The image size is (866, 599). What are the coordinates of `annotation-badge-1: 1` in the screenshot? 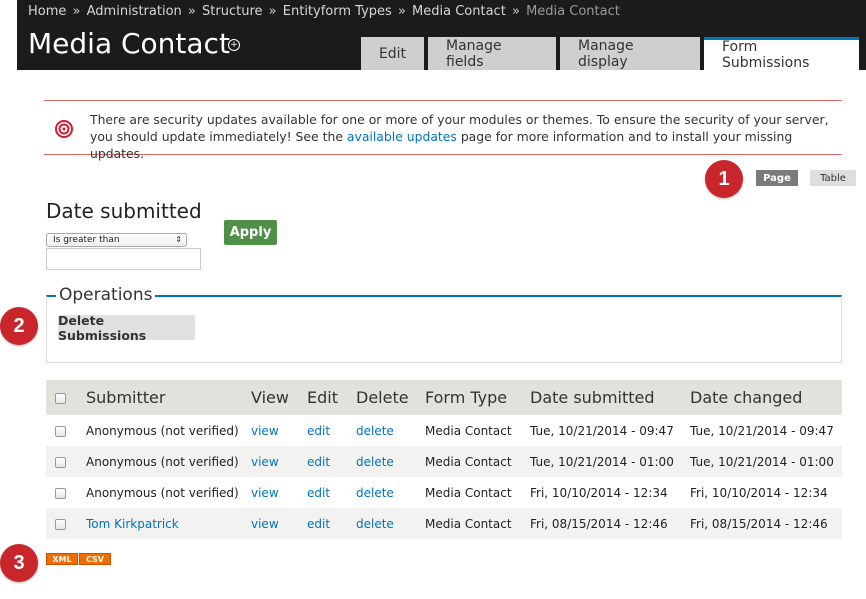 It's located at (724, 179).